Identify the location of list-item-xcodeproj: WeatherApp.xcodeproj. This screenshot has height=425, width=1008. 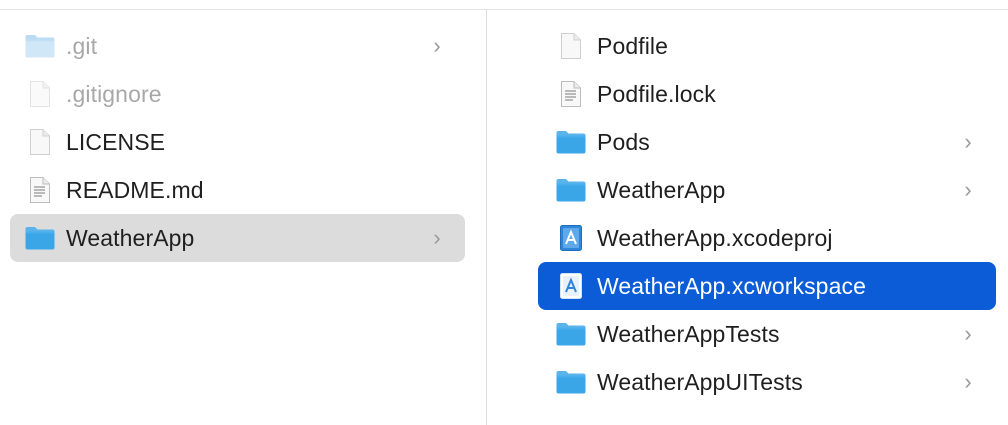
(767, 238).